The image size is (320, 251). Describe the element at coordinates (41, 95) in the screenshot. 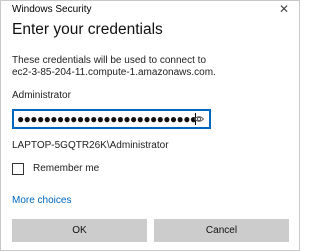

I see `username-label: Administrator` at that location.